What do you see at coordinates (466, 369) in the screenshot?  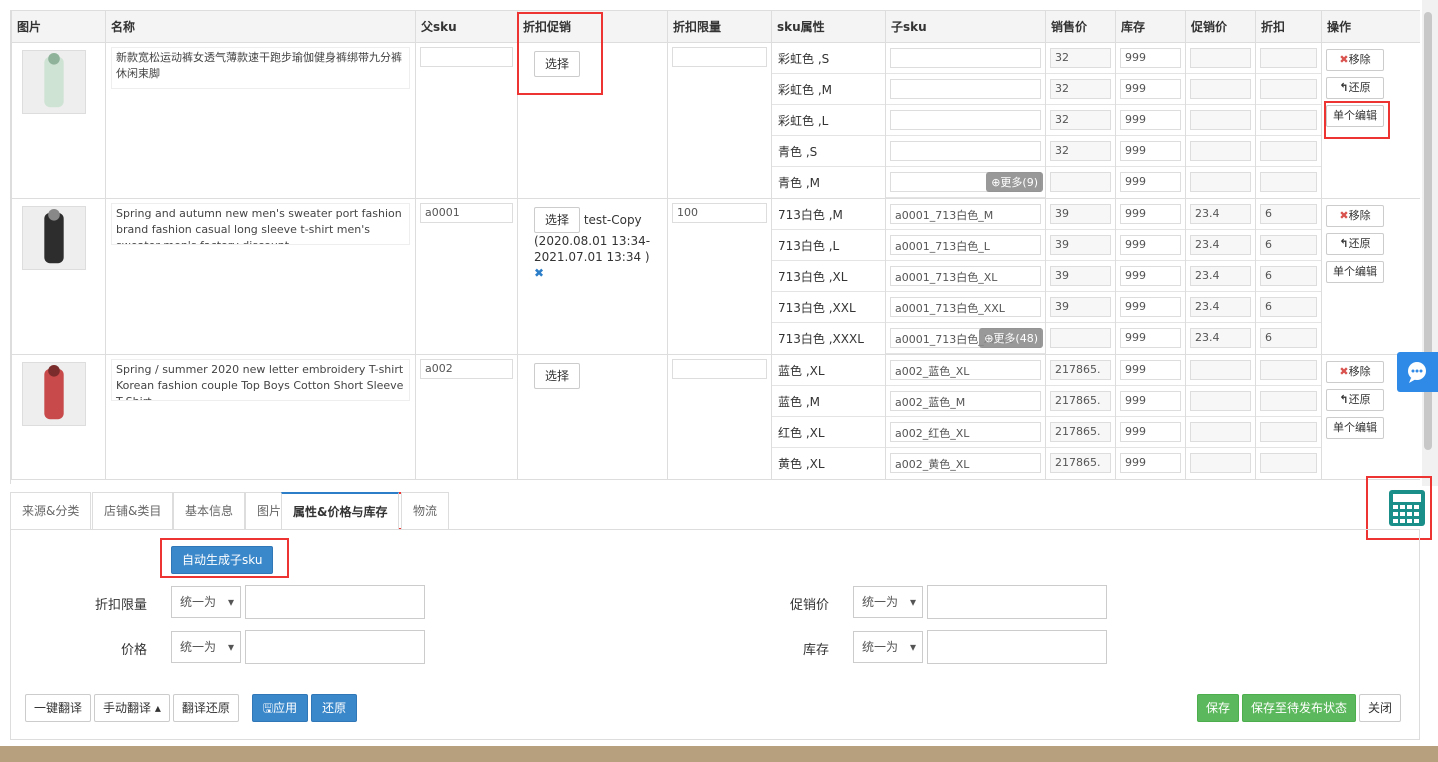 I see `parent-sku-input: a002` at bounding box center [466, 369].